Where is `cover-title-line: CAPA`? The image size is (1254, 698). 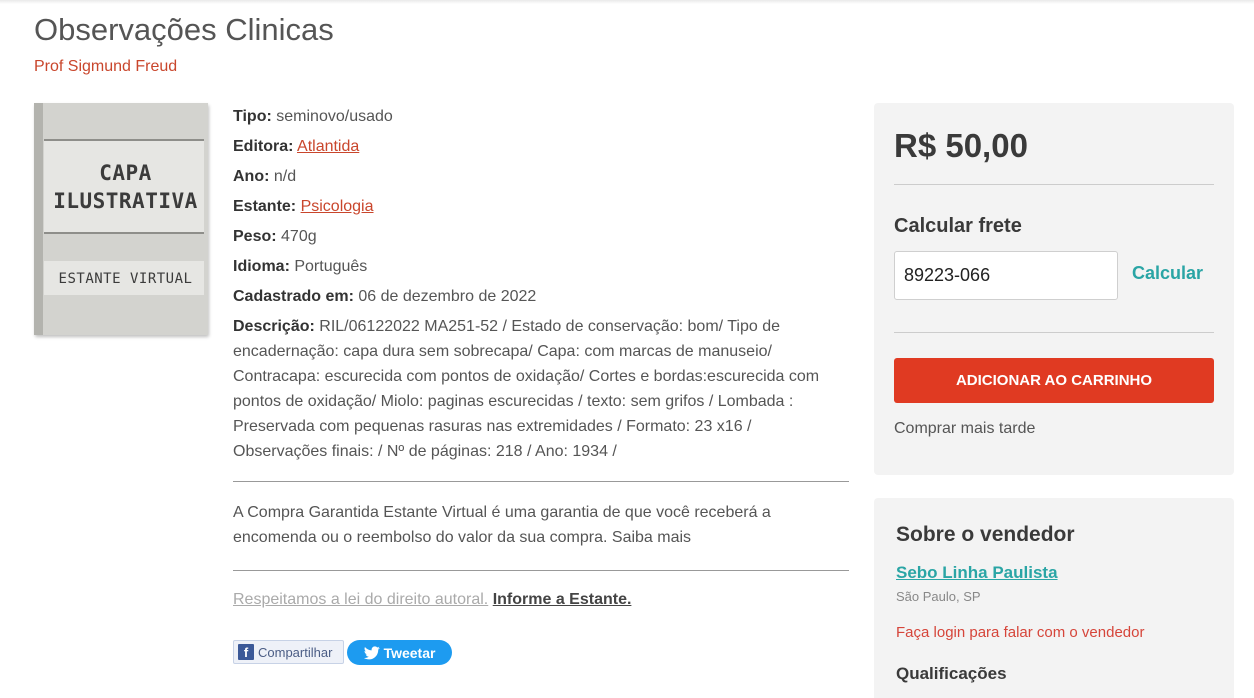 cover-title-line: CAPA is located at coordinates (125, 173).